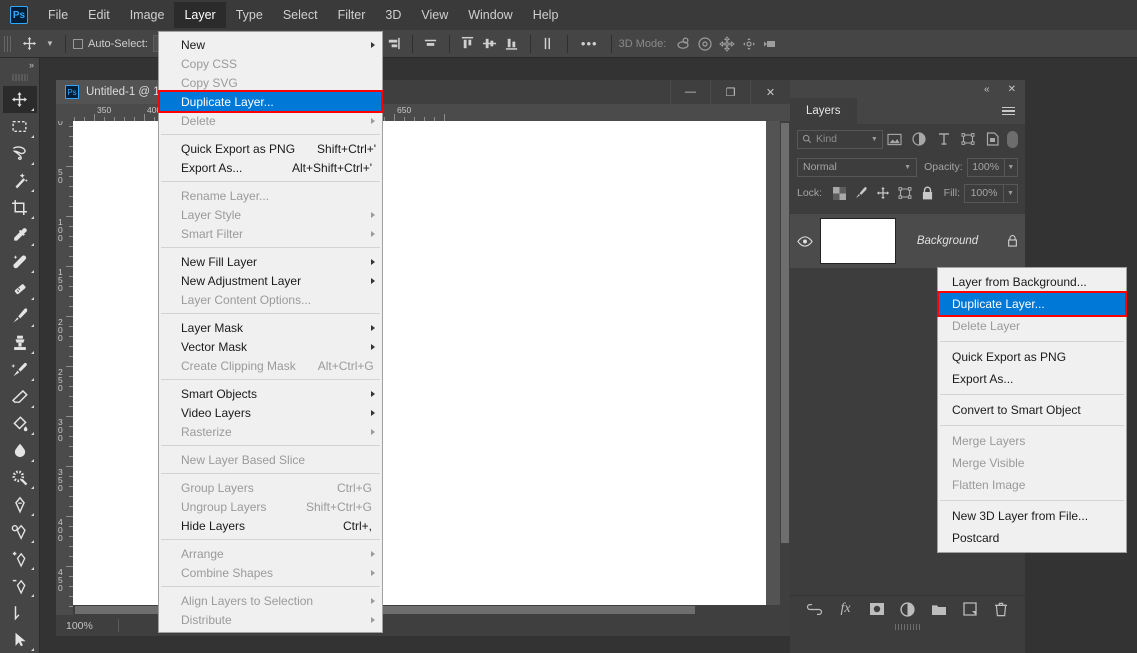 Image resolution: width=1137 pixels, height=653 pixels. What do you see at coordinates (1012, 139) in the screenshot?
I see `filter-enable-toggle` at bounding box center [1012, 139].